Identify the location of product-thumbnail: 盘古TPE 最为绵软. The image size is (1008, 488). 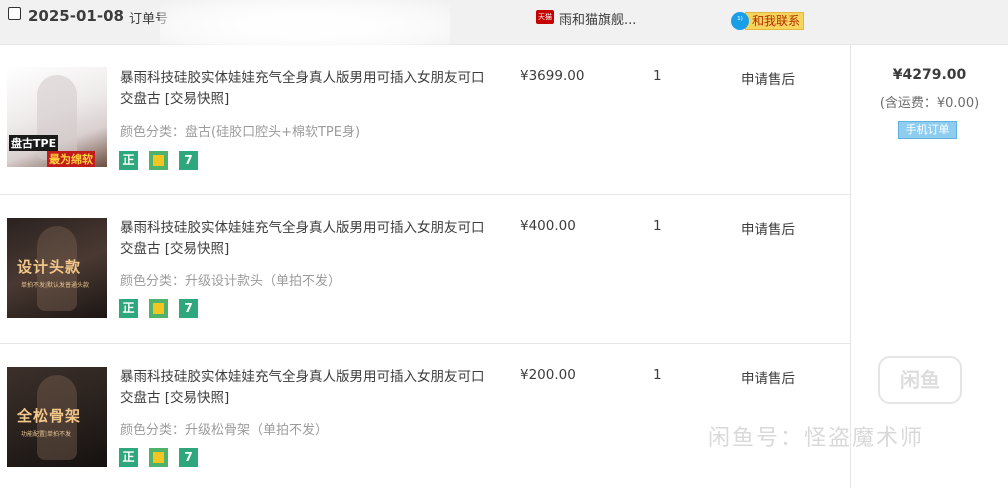
(57, 117).